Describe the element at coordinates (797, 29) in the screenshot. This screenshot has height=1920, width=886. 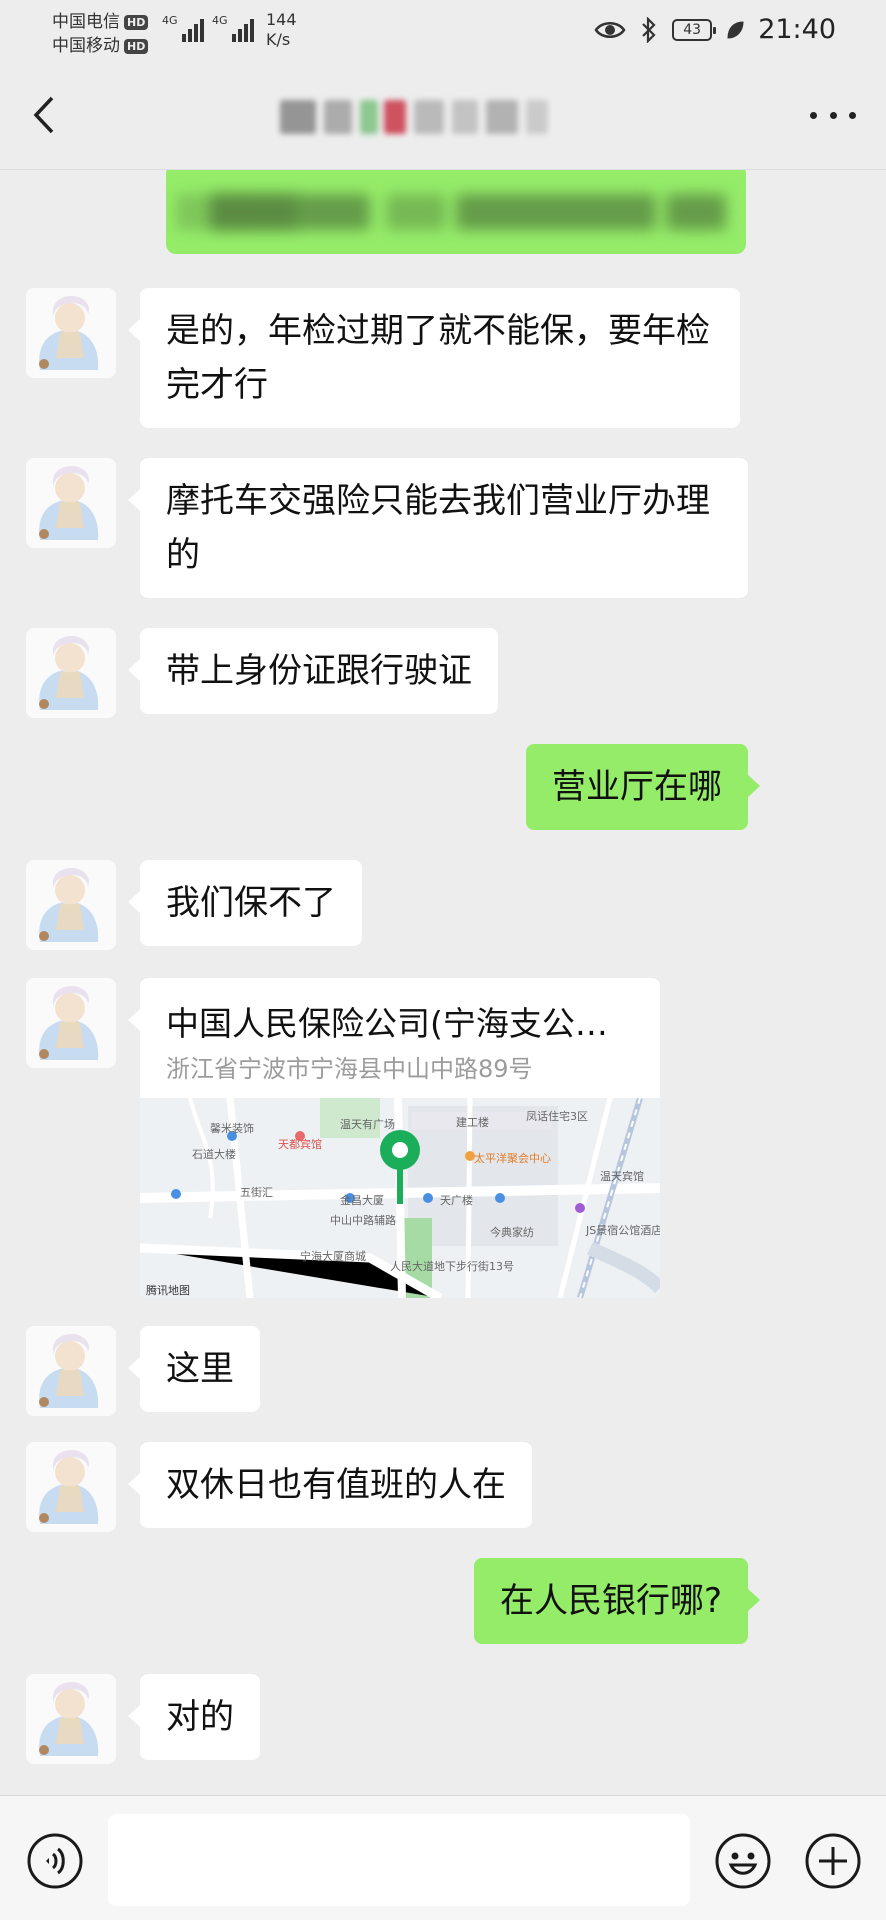
I see `clock: 21:40` at that location.